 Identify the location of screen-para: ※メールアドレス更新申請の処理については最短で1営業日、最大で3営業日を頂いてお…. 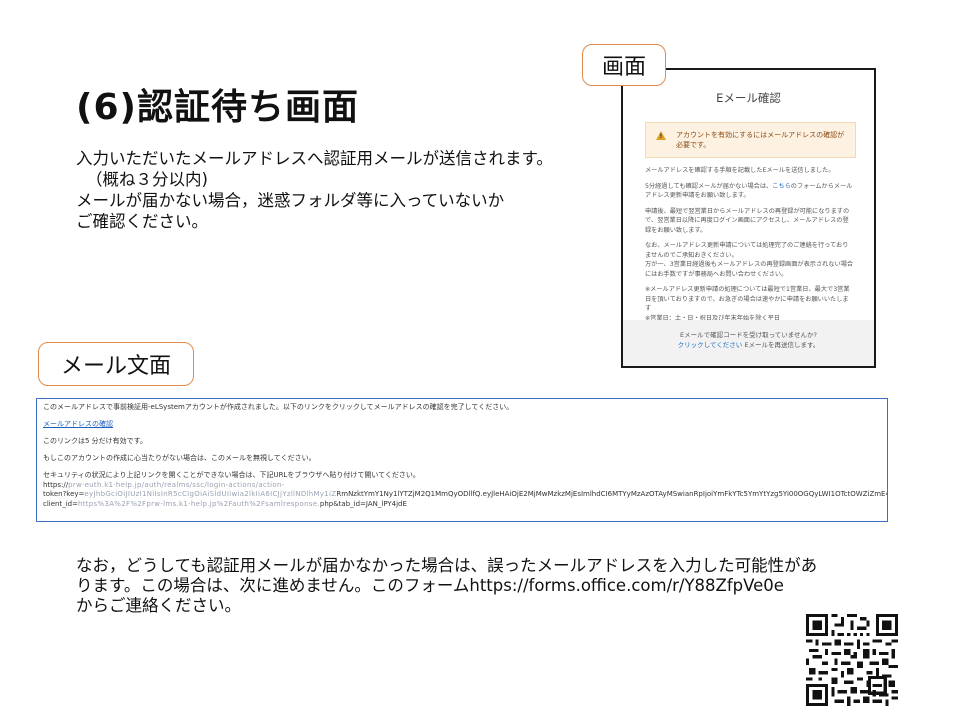
(747, 299).